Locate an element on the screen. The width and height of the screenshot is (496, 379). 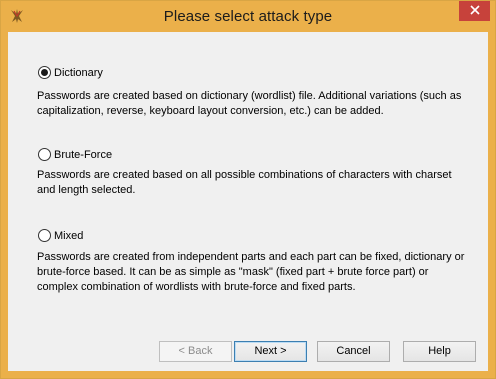
radio-mixed: Mixed is located at coordinates (60, 235).